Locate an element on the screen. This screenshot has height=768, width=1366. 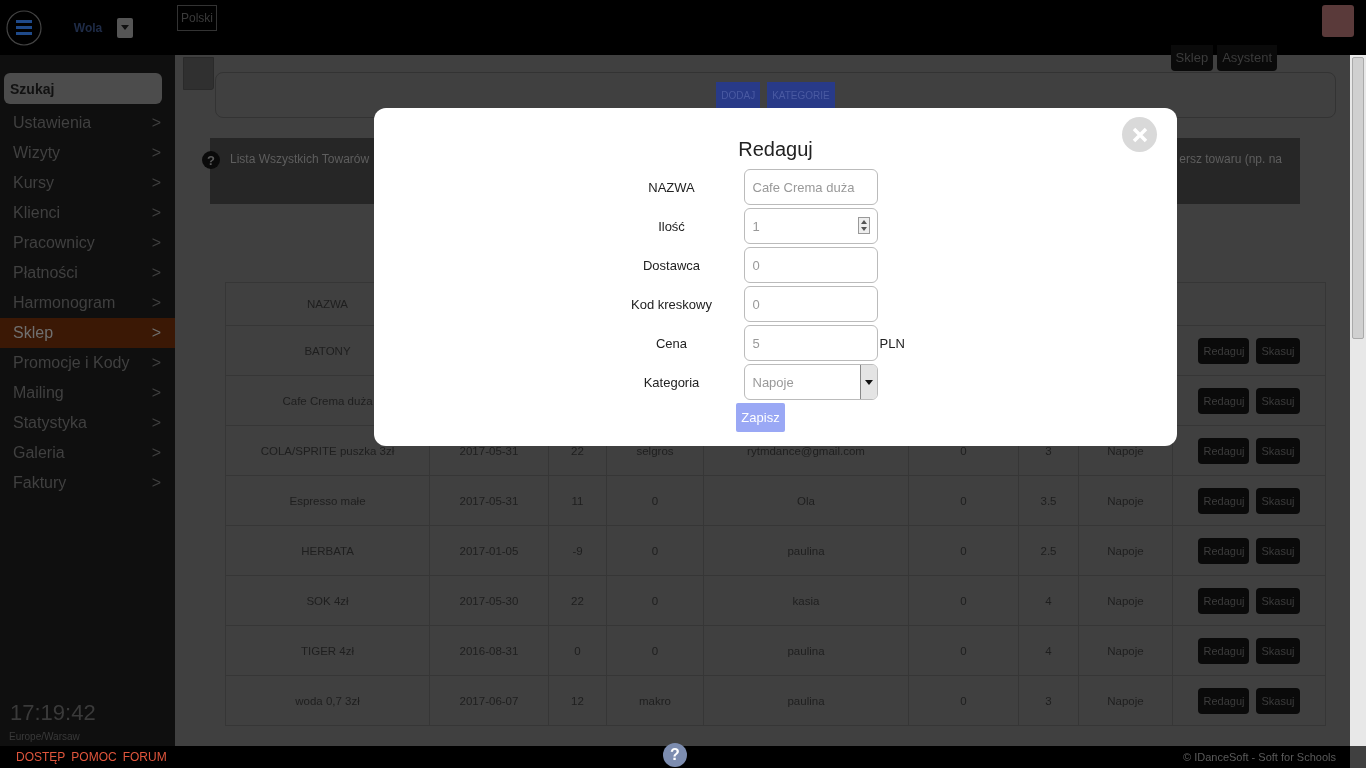
unit-label: PLN is located at coordinates (892, 343).